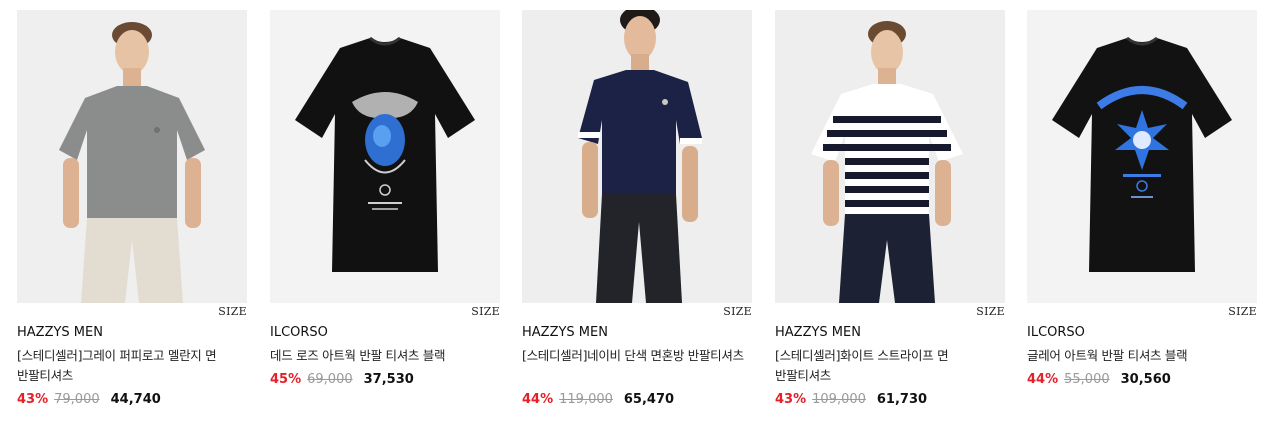 Image resolution: width=1269 pixels, height=427 pixels. I want to click on sale-price: 61,730, so click(902, 399).